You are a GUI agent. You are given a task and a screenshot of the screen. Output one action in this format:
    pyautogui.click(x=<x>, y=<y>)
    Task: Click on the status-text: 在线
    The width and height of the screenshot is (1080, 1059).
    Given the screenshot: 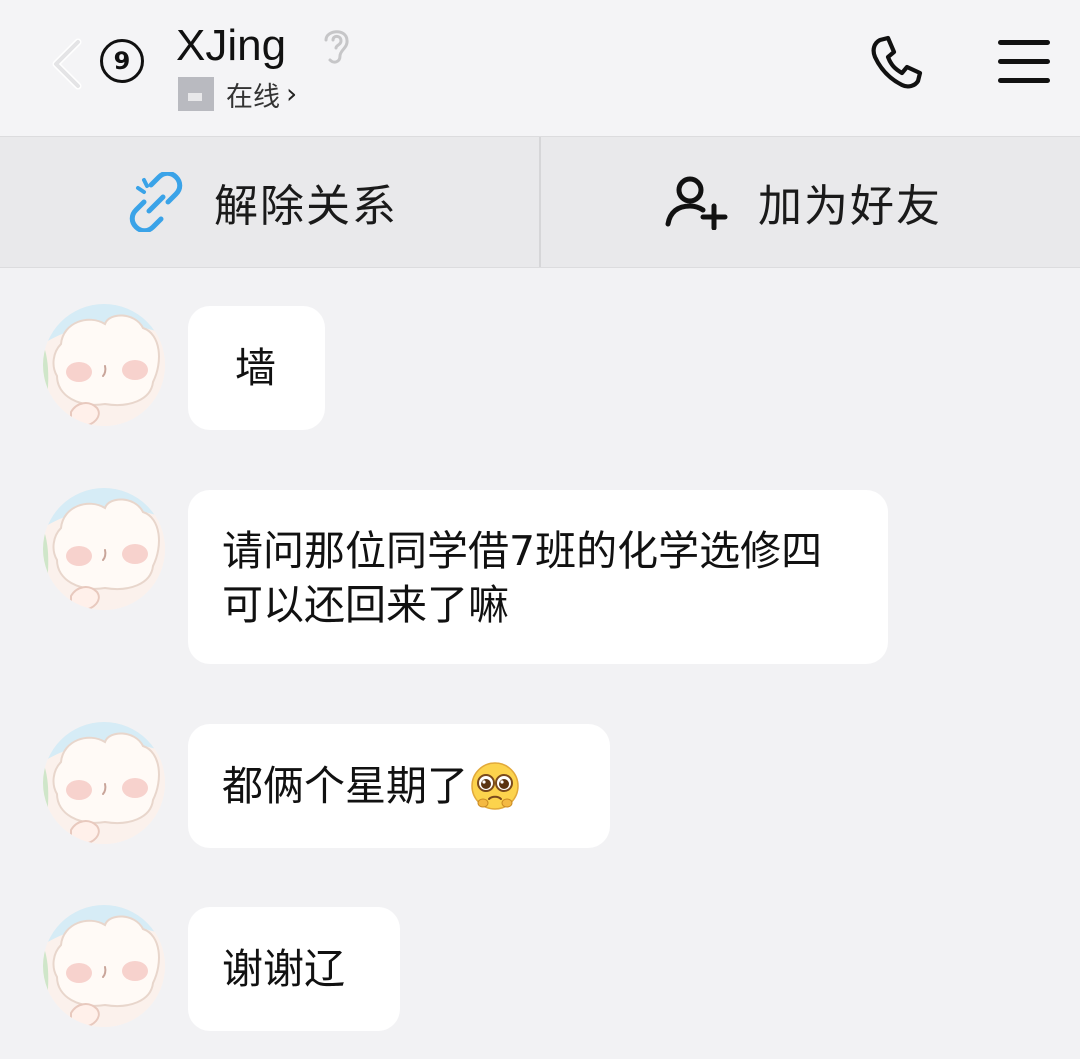 What is the action you would take?
    pyautogui.click(x=253, y=97)
    